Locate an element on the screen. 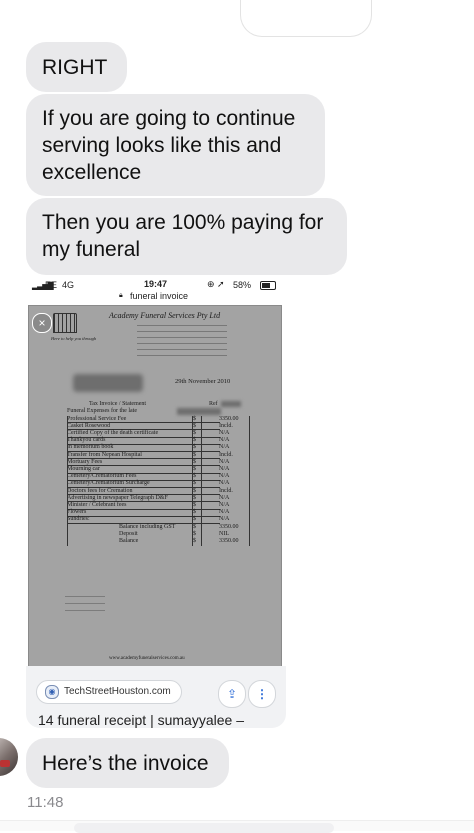  more-icon: ⋮ is located at coordinates (262, 694).